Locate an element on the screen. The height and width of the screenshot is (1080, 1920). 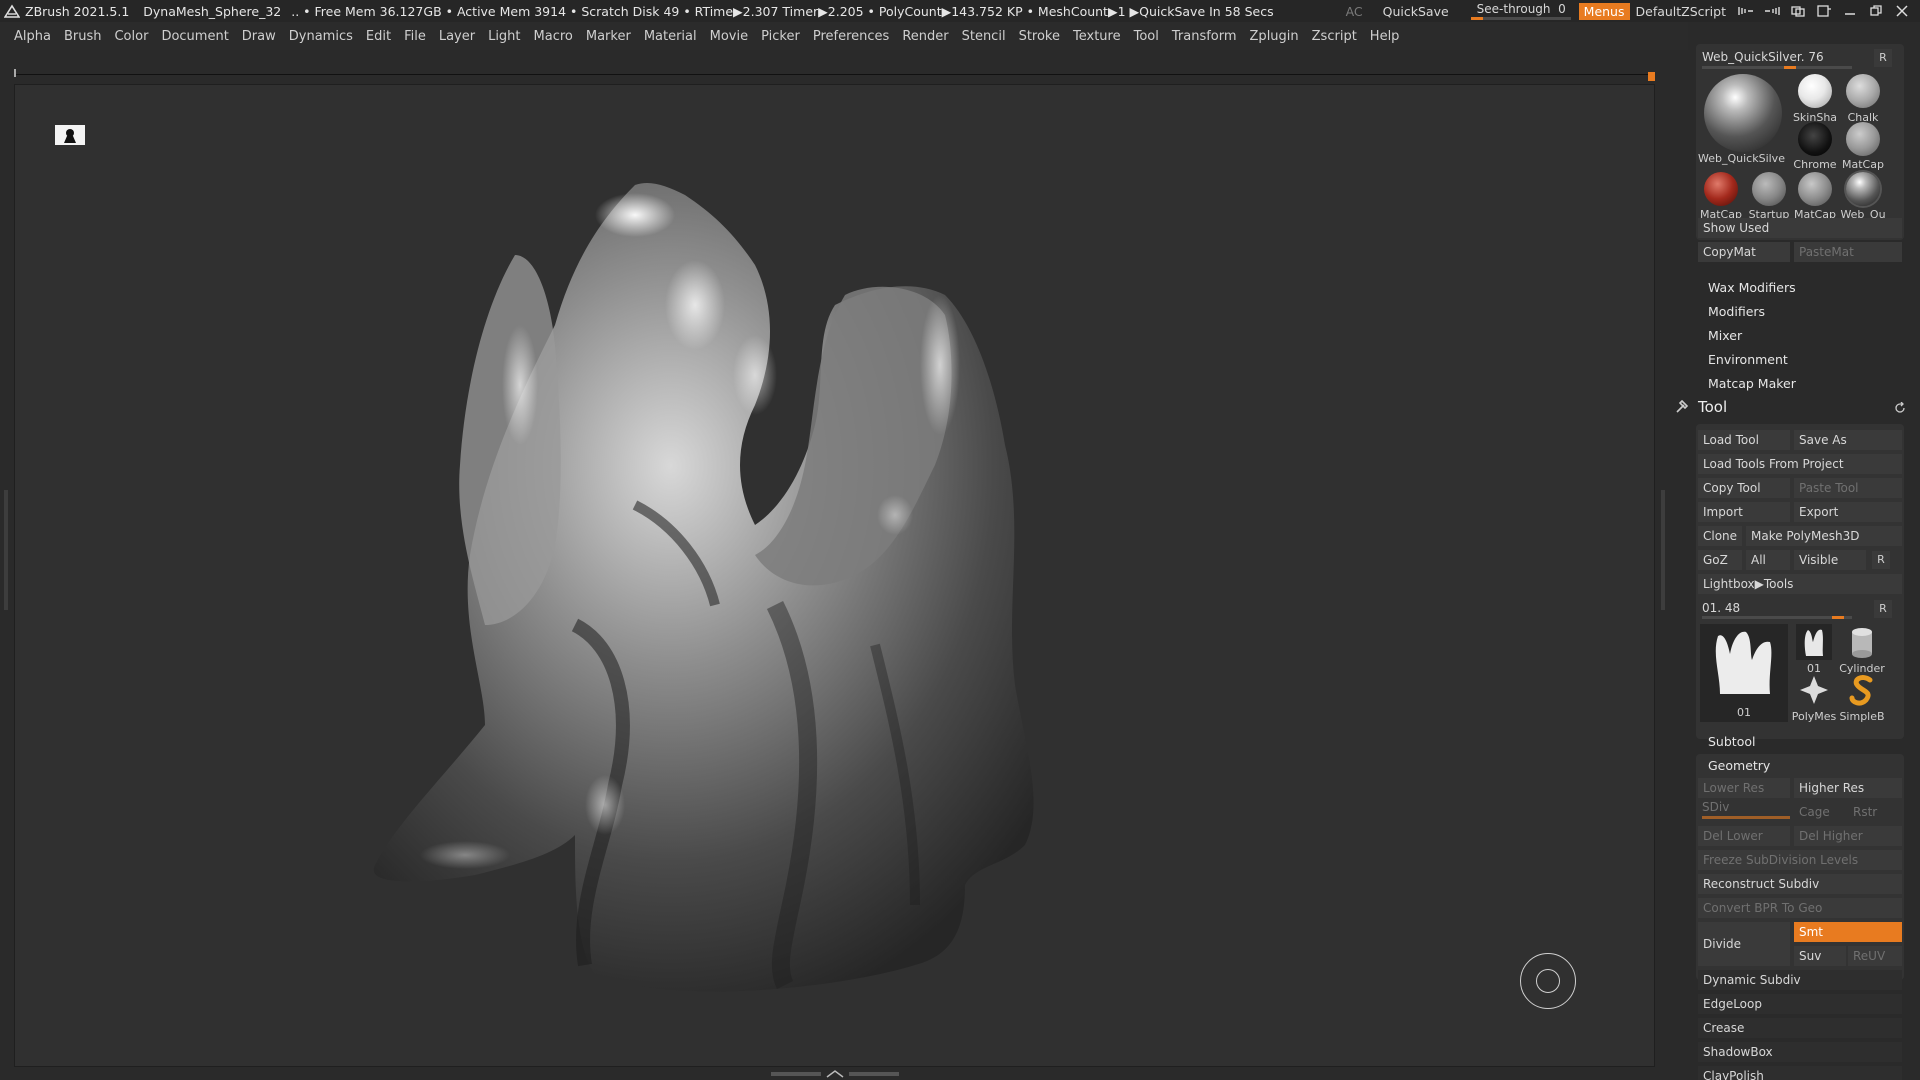
clone-button: Clone is located at coordinates (1720, 536).